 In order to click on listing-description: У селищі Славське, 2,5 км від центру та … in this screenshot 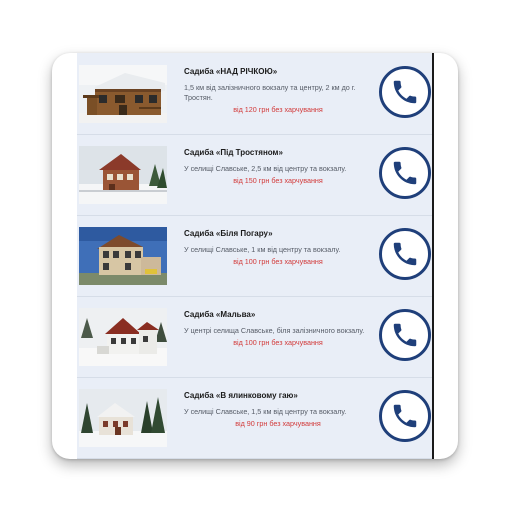, I will do `click(265, 168)`.